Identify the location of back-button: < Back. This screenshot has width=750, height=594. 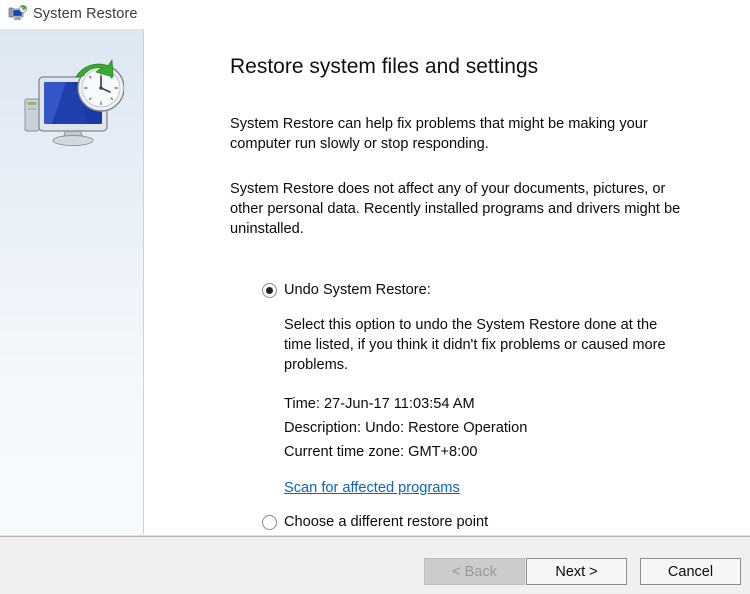
(474, 571).